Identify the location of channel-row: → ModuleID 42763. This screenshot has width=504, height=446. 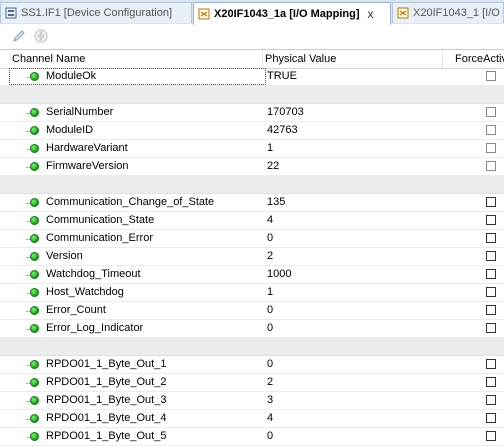
(252, 131).